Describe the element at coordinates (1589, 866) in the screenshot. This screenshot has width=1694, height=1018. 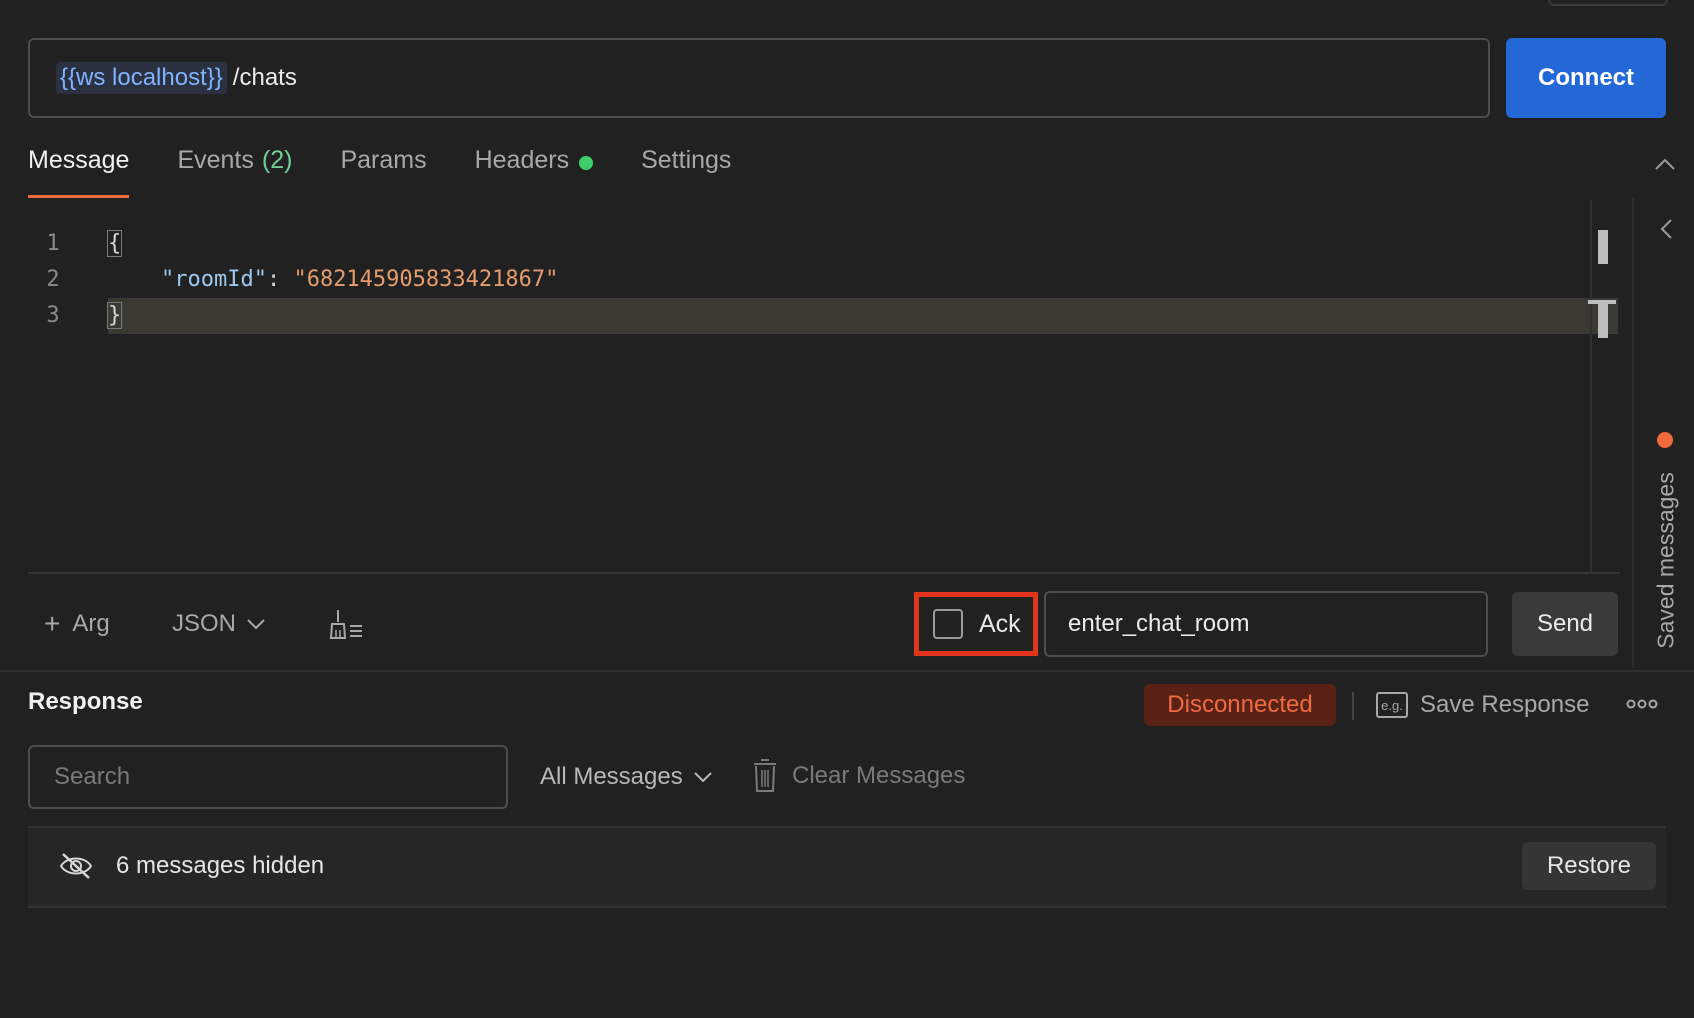
I see `restore-button: Restore` at that location.